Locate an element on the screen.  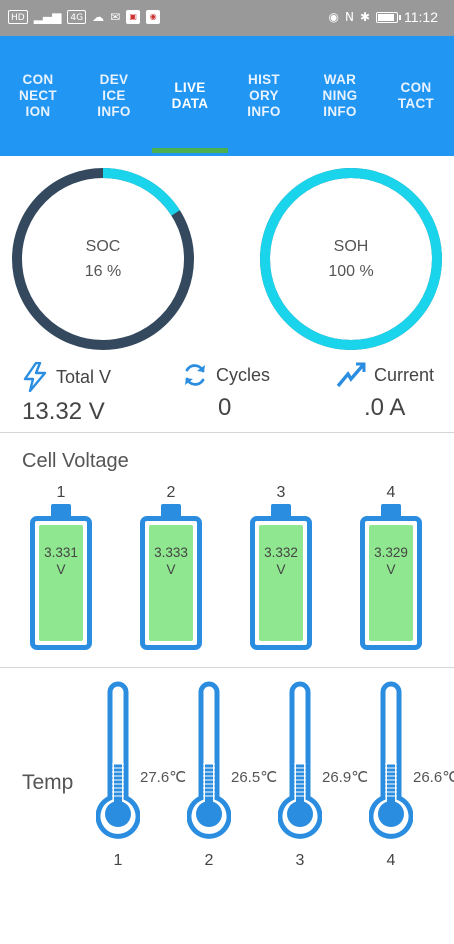
tab-device-info: DEV ICE INFO is located at coordinates (114, 96).